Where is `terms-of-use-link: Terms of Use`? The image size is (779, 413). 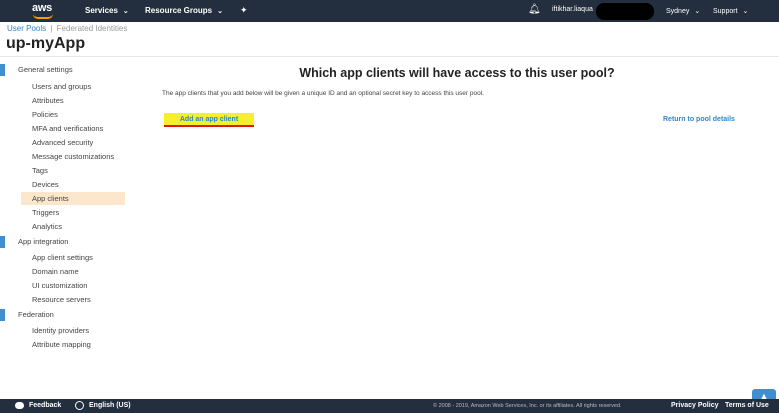
terms-of-use-link: Terms of Use is located at coordinates (747, 405).